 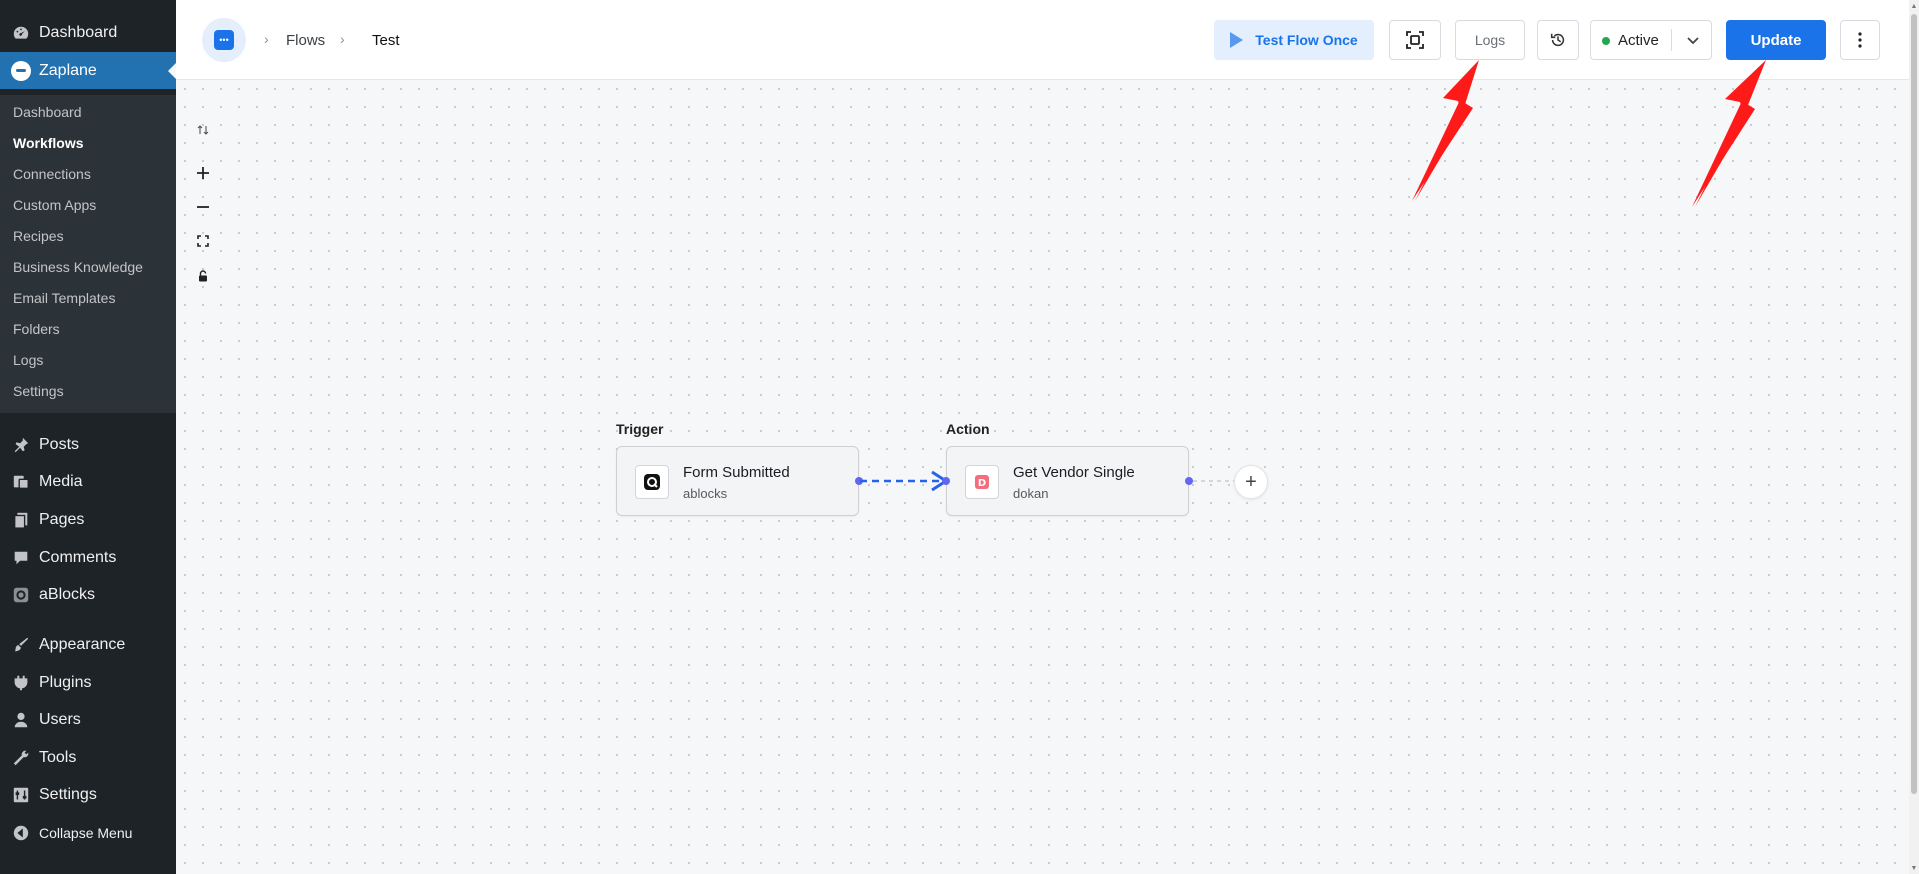 What do you see at coordinates (21, 683) in the screenshot?
I see `plug-icon` at bounding box center [21, 683].